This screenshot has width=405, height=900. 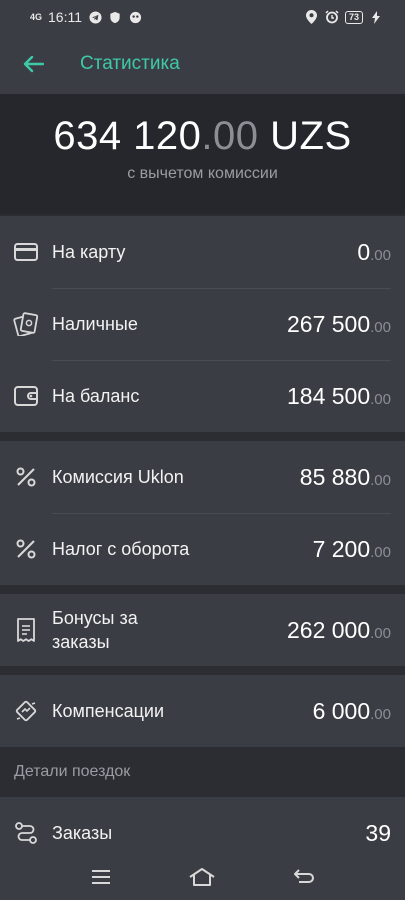 I want to click on row-compensations: Компенсации 6 000.00, so click(x=202, y=711).